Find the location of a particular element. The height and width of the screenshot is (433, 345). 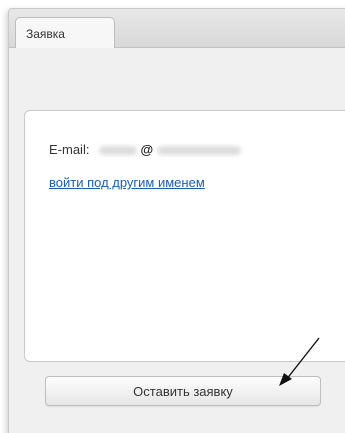

email-user-blurred is located at coordinates (118, 151).